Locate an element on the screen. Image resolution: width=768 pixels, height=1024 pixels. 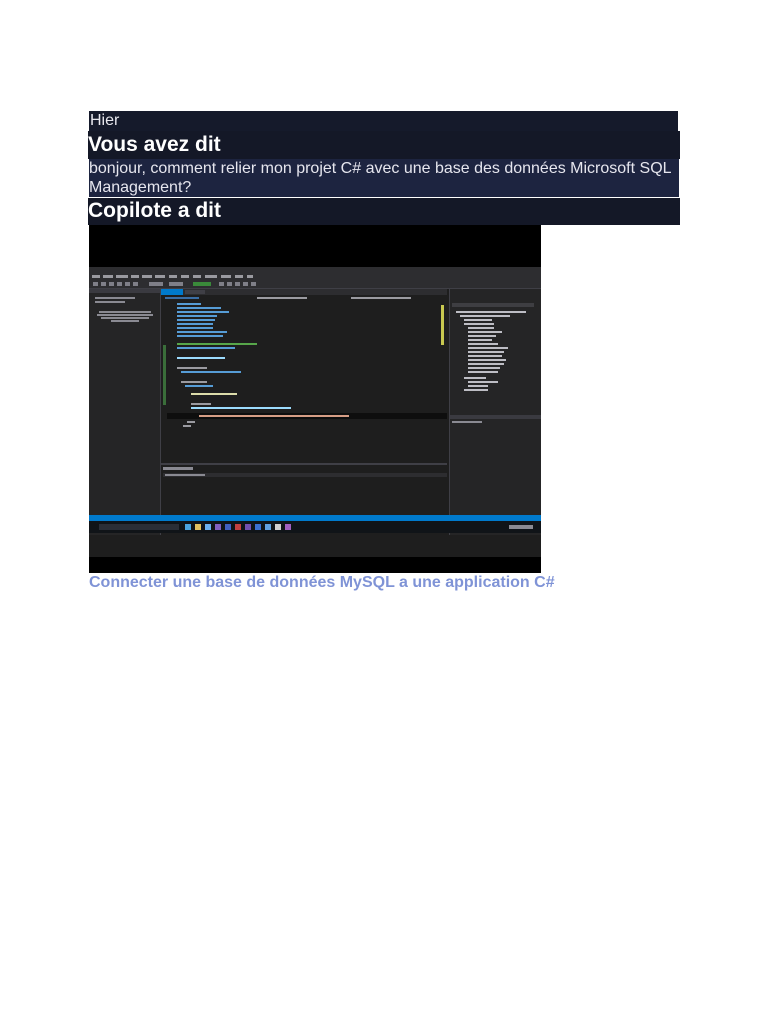
vs-toolbar is located at coordinates (315, 284).